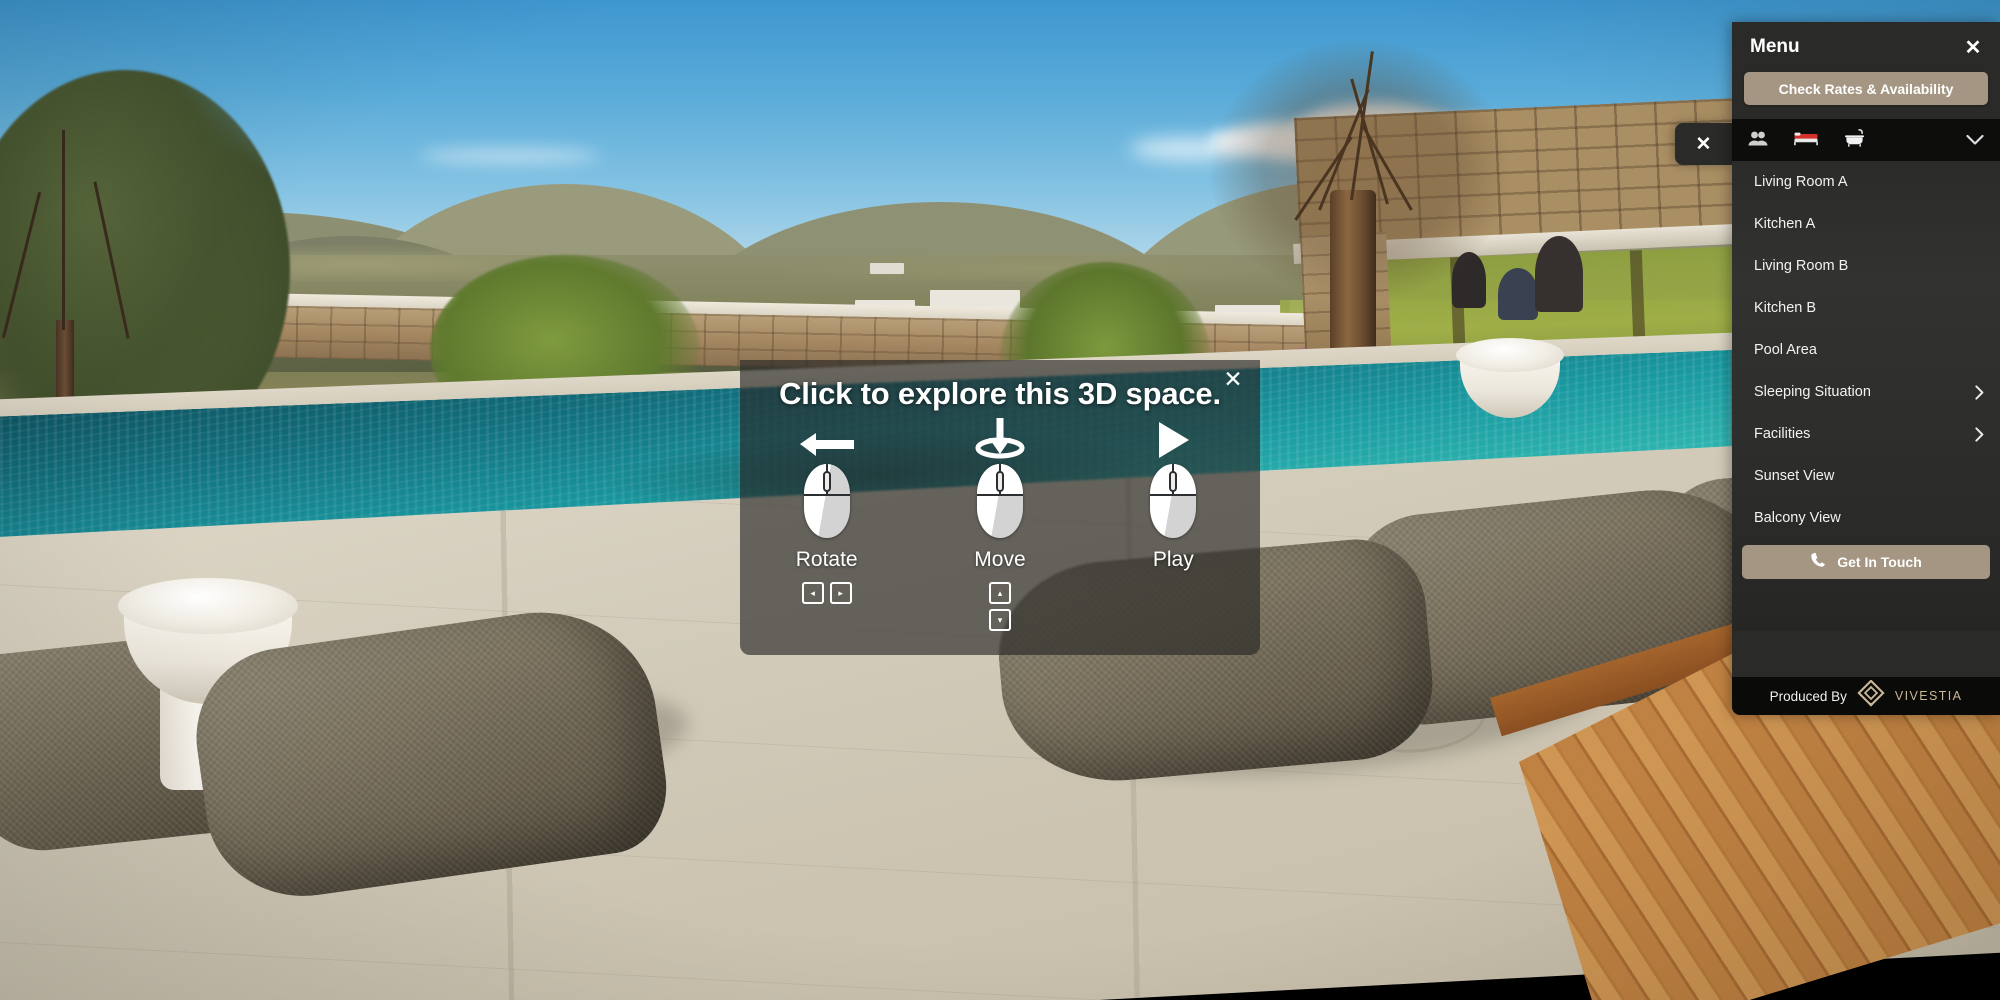 The image size is (2000, 1000). What do you see at coordinates (1866, 308) in the screenshot?
I see `menu-item-kitchen-b: Kitchen B` at bounding box center [1866, 308].